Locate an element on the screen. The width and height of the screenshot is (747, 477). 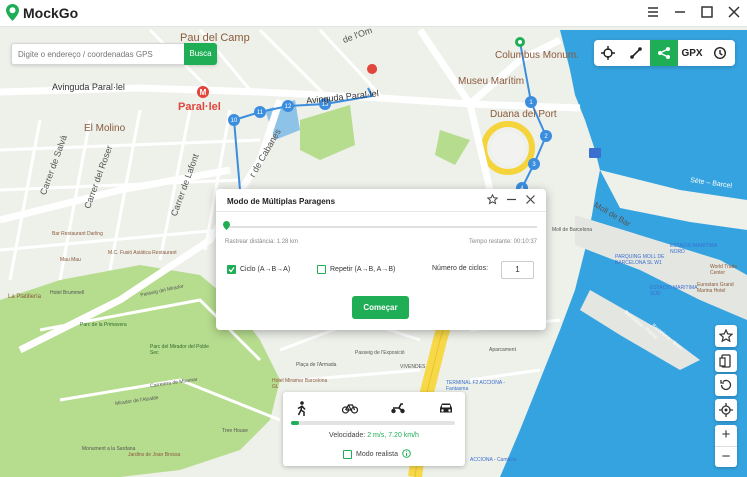
history-icon is located at coordinates (720, 53).